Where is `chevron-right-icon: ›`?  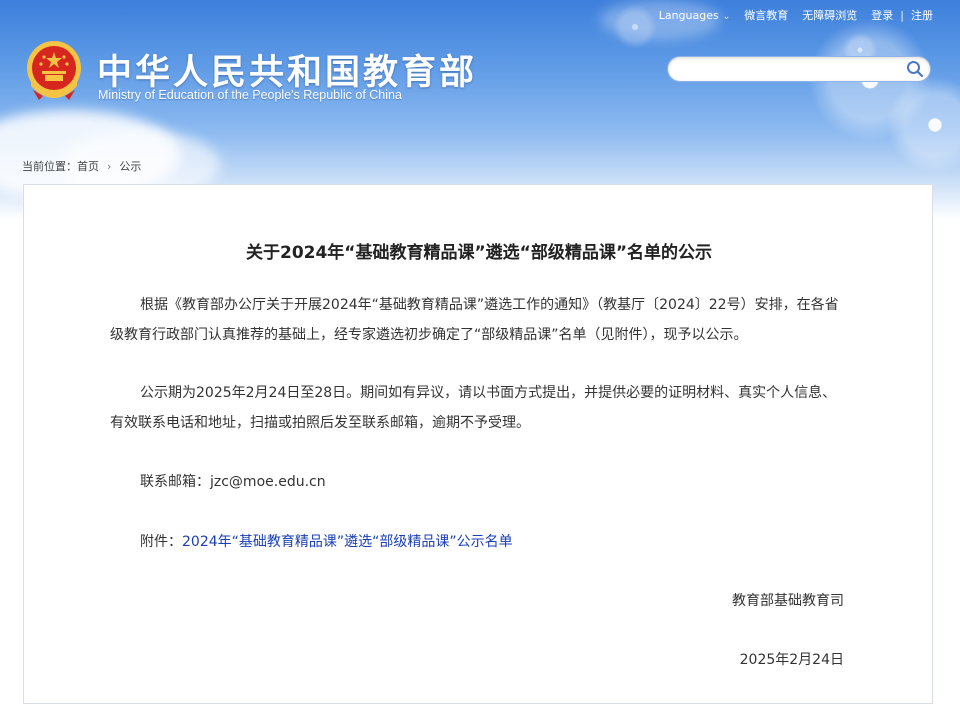
chevron-right-icon: › is located at coordinates (109, 166).